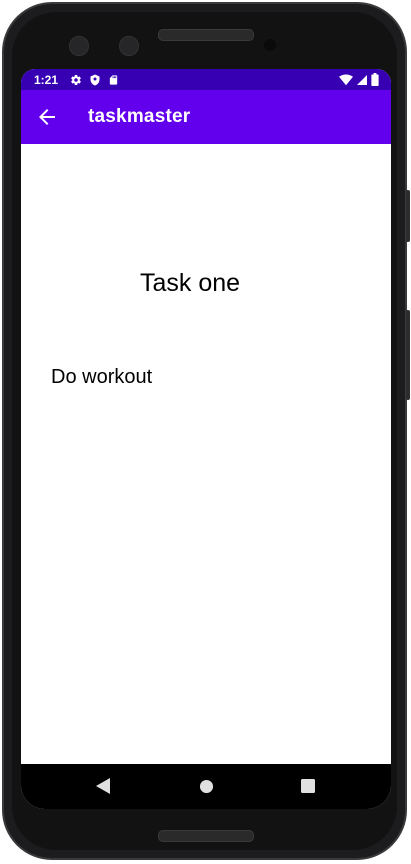 The width and height of the screenshot is (411, 864). What do you see at coordinates (375, 79) in the screenshot?
I see `battery-icon` at bounding box center [375, 79].